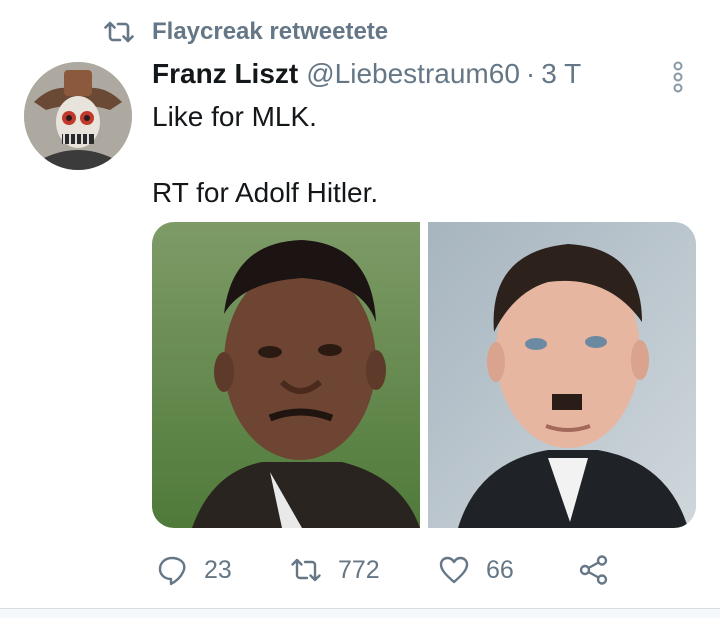 Image resolution: width=720 pixels, height=618 pixels. I want to click on tweet-actions: 23 772 66, so click(385, 570).